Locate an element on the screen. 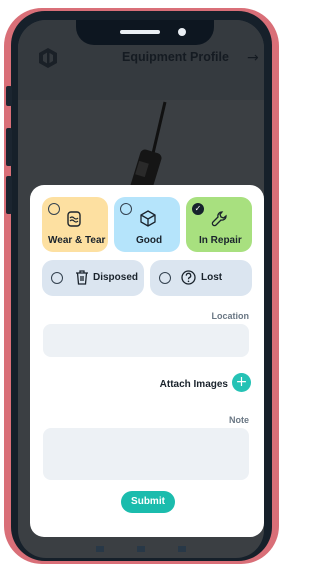 This screenshot has width=320, height=568. note-label: Note is located at coordinates (239, 420).